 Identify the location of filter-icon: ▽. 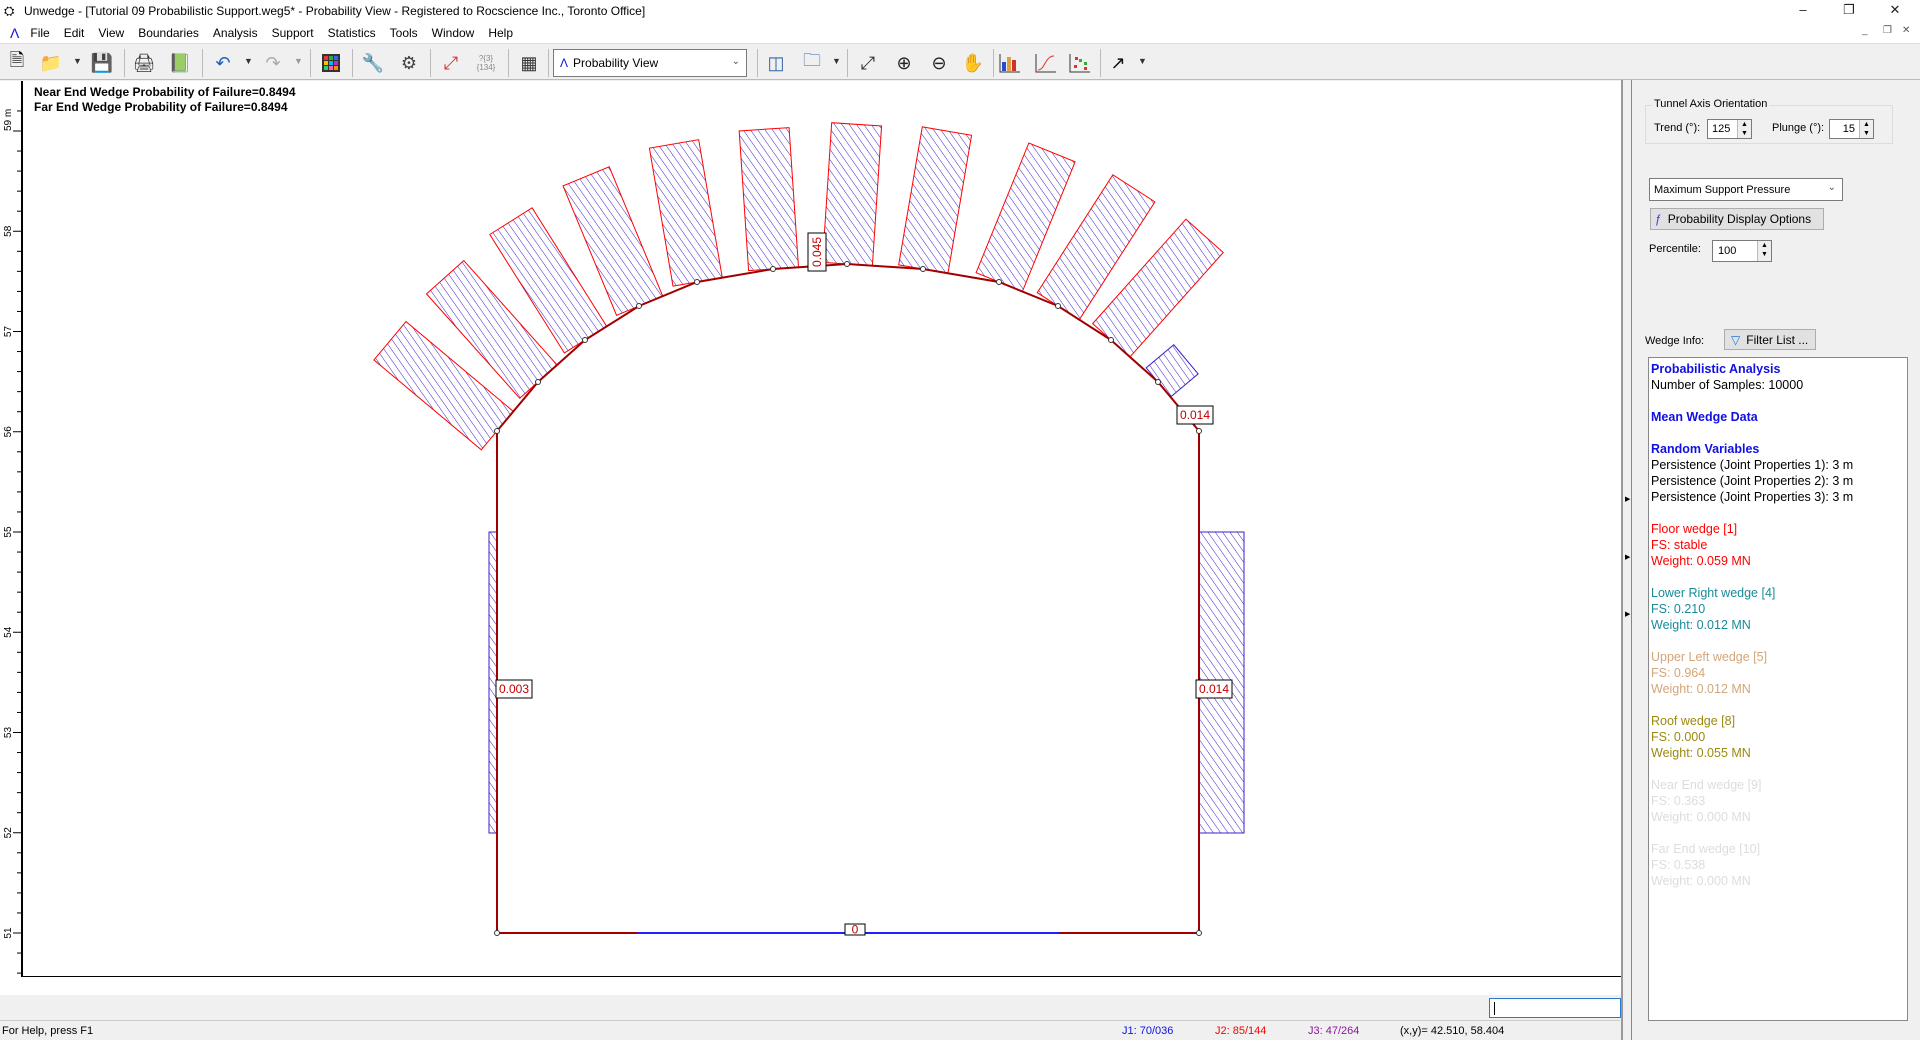
(1736, 339).